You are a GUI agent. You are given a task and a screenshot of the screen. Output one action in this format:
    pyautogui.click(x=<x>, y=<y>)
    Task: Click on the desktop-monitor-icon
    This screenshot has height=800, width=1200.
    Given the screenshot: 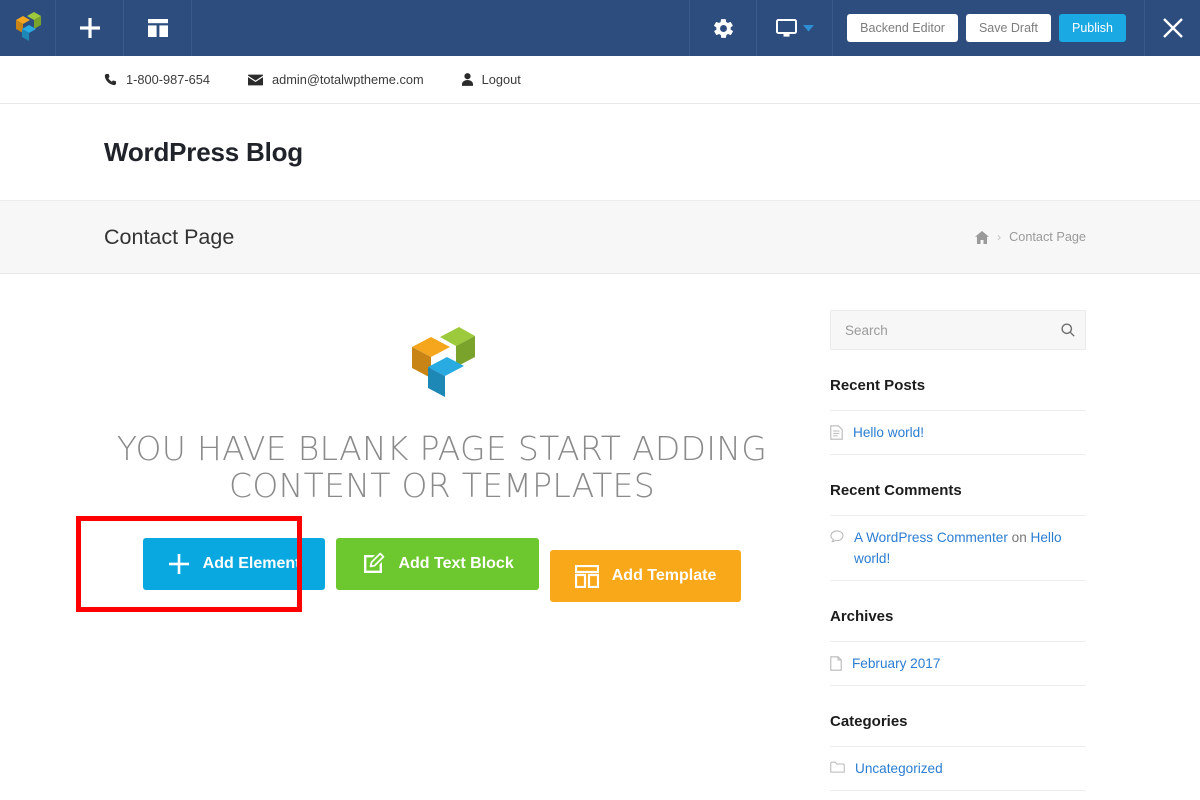 What is the action you would take?
    pyautogui.click(x=786, y=28)
    